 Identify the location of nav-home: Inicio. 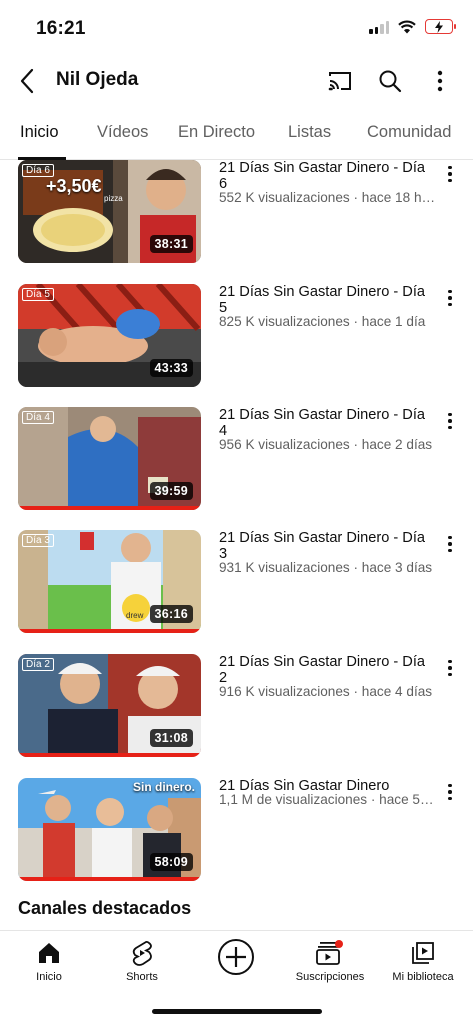
(49, 961).